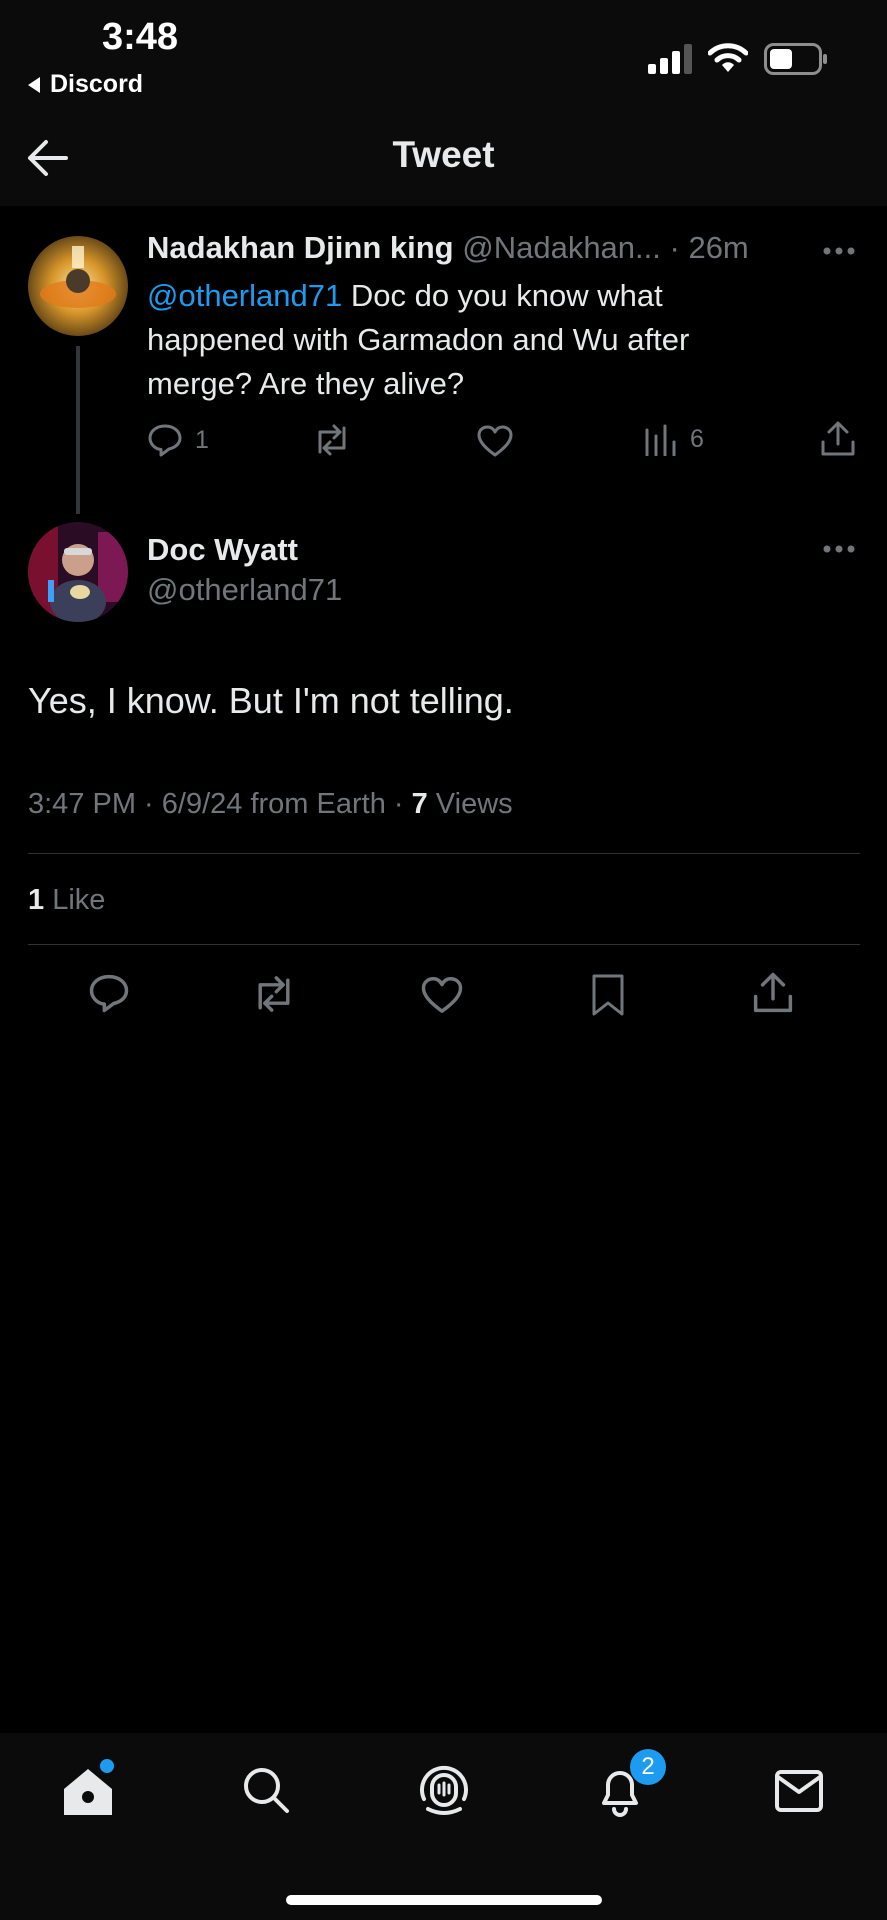  Describe the element at coordinates (300, 247) in the screenshot. I see `author-name: Nadakhan Djinn king` at that location.